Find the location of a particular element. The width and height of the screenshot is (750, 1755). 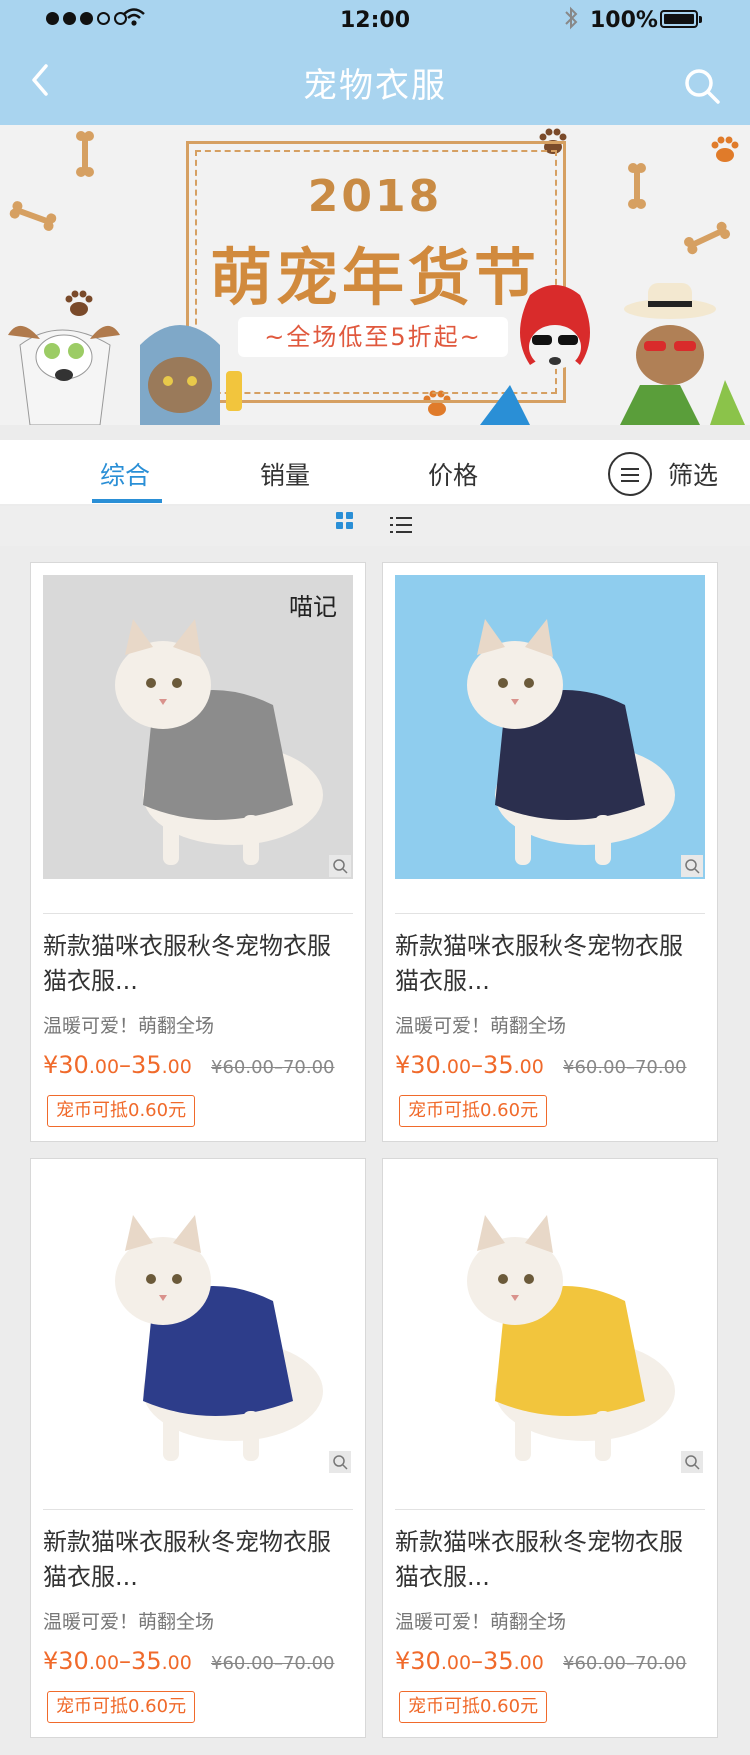

sort-bar: 综合 销量 价格 筛选 is located at coordinates (375, 472).